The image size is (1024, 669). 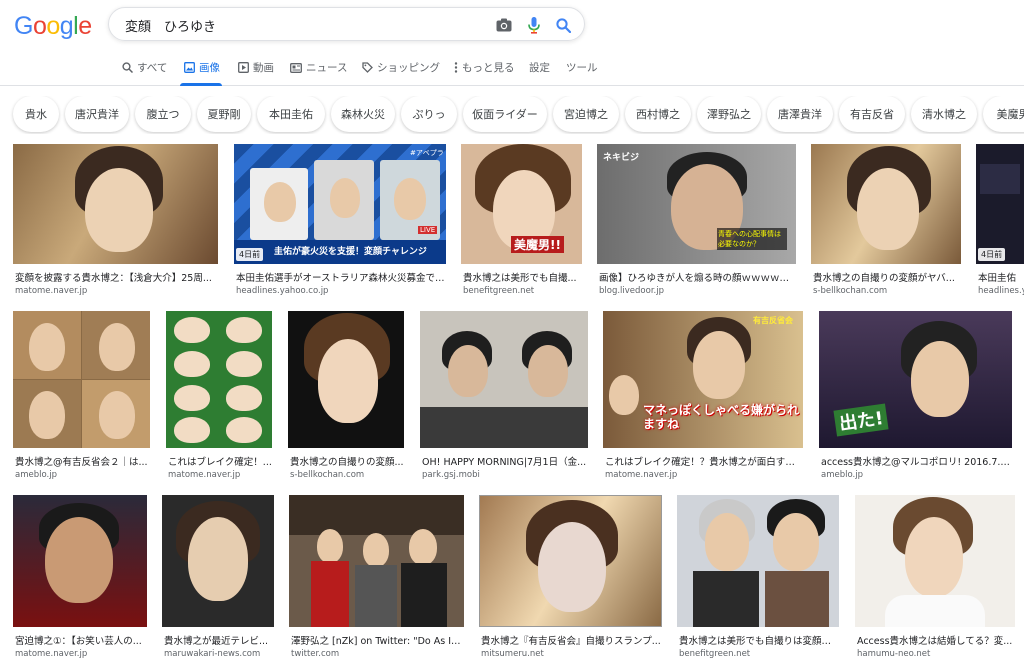 What do you see at coordinates (729, 114) in the screenshot?
I see `chip: 澤野弘之` at bounding box center [729, 114].